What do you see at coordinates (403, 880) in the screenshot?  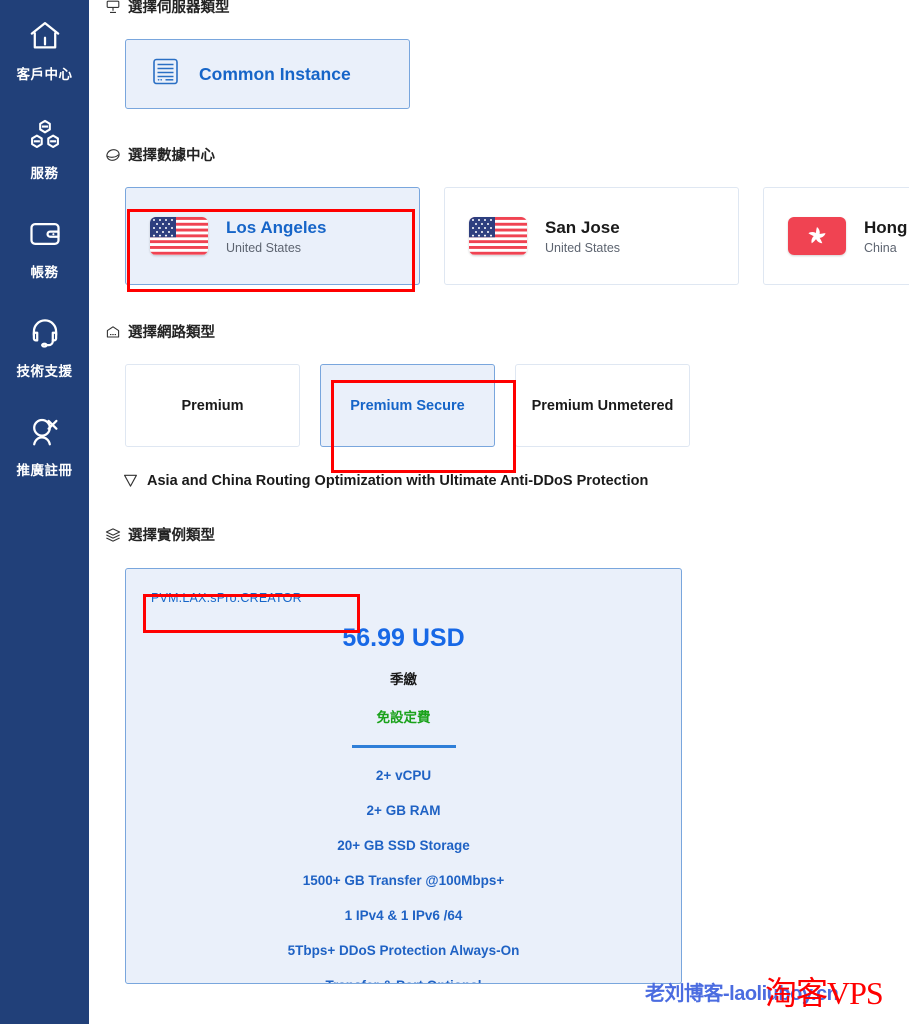 I see `instance-spec: 1500+ GB Transfer @100Mbps+` at bounding box center [403, 880].